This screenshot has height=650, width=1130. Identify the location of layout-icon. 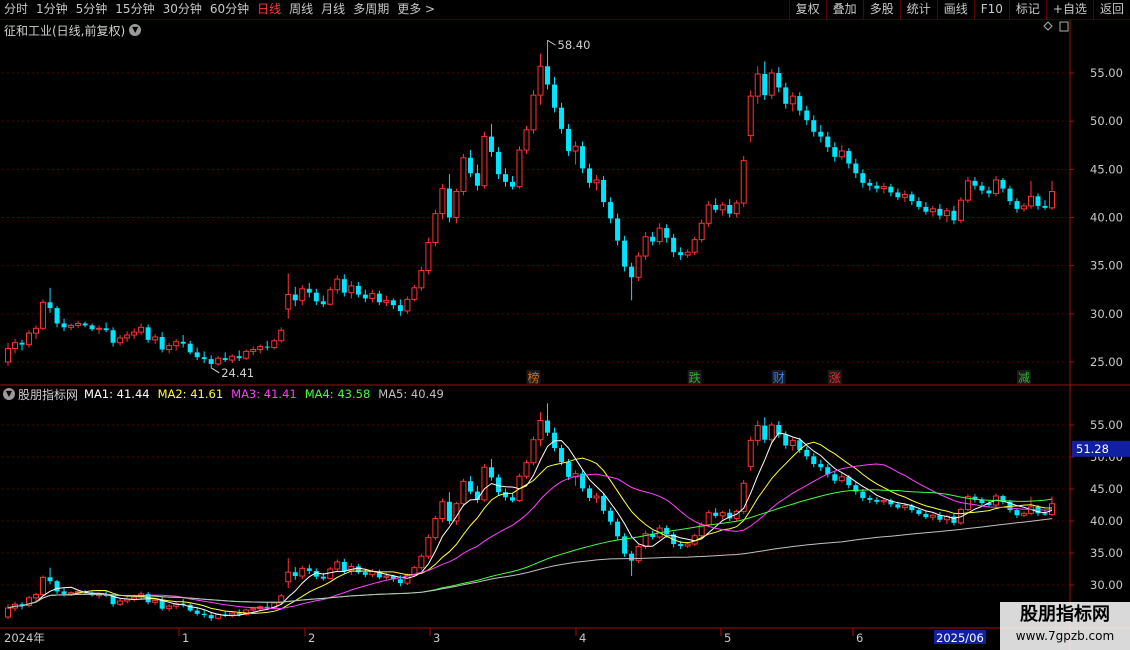
(1064, 26).